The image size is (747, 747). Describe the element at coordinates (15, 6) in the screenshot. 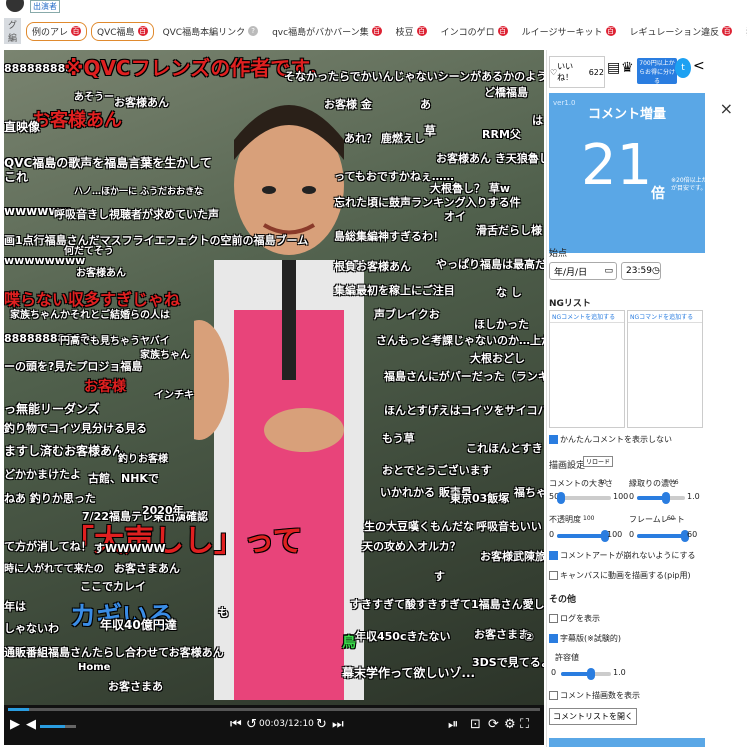

I see `user-avatar` at that location.